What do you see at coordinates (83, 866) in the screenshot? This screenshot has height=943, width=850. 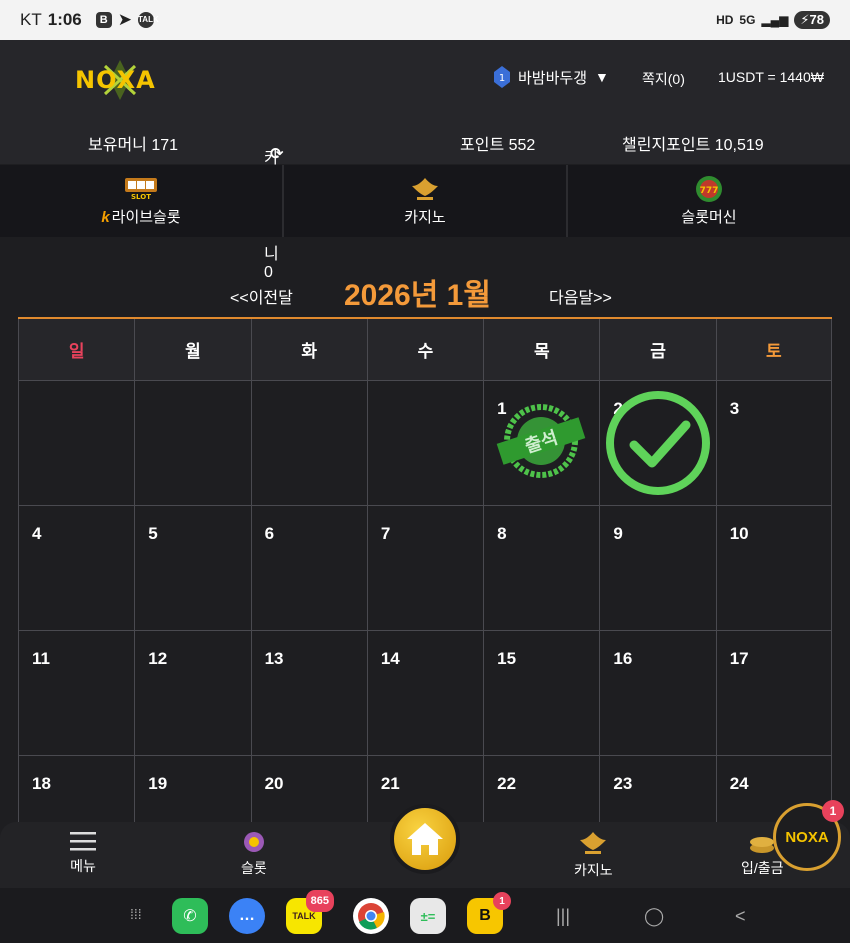 I see `nav-label: 메뉴` at bounding box center [83, 866].